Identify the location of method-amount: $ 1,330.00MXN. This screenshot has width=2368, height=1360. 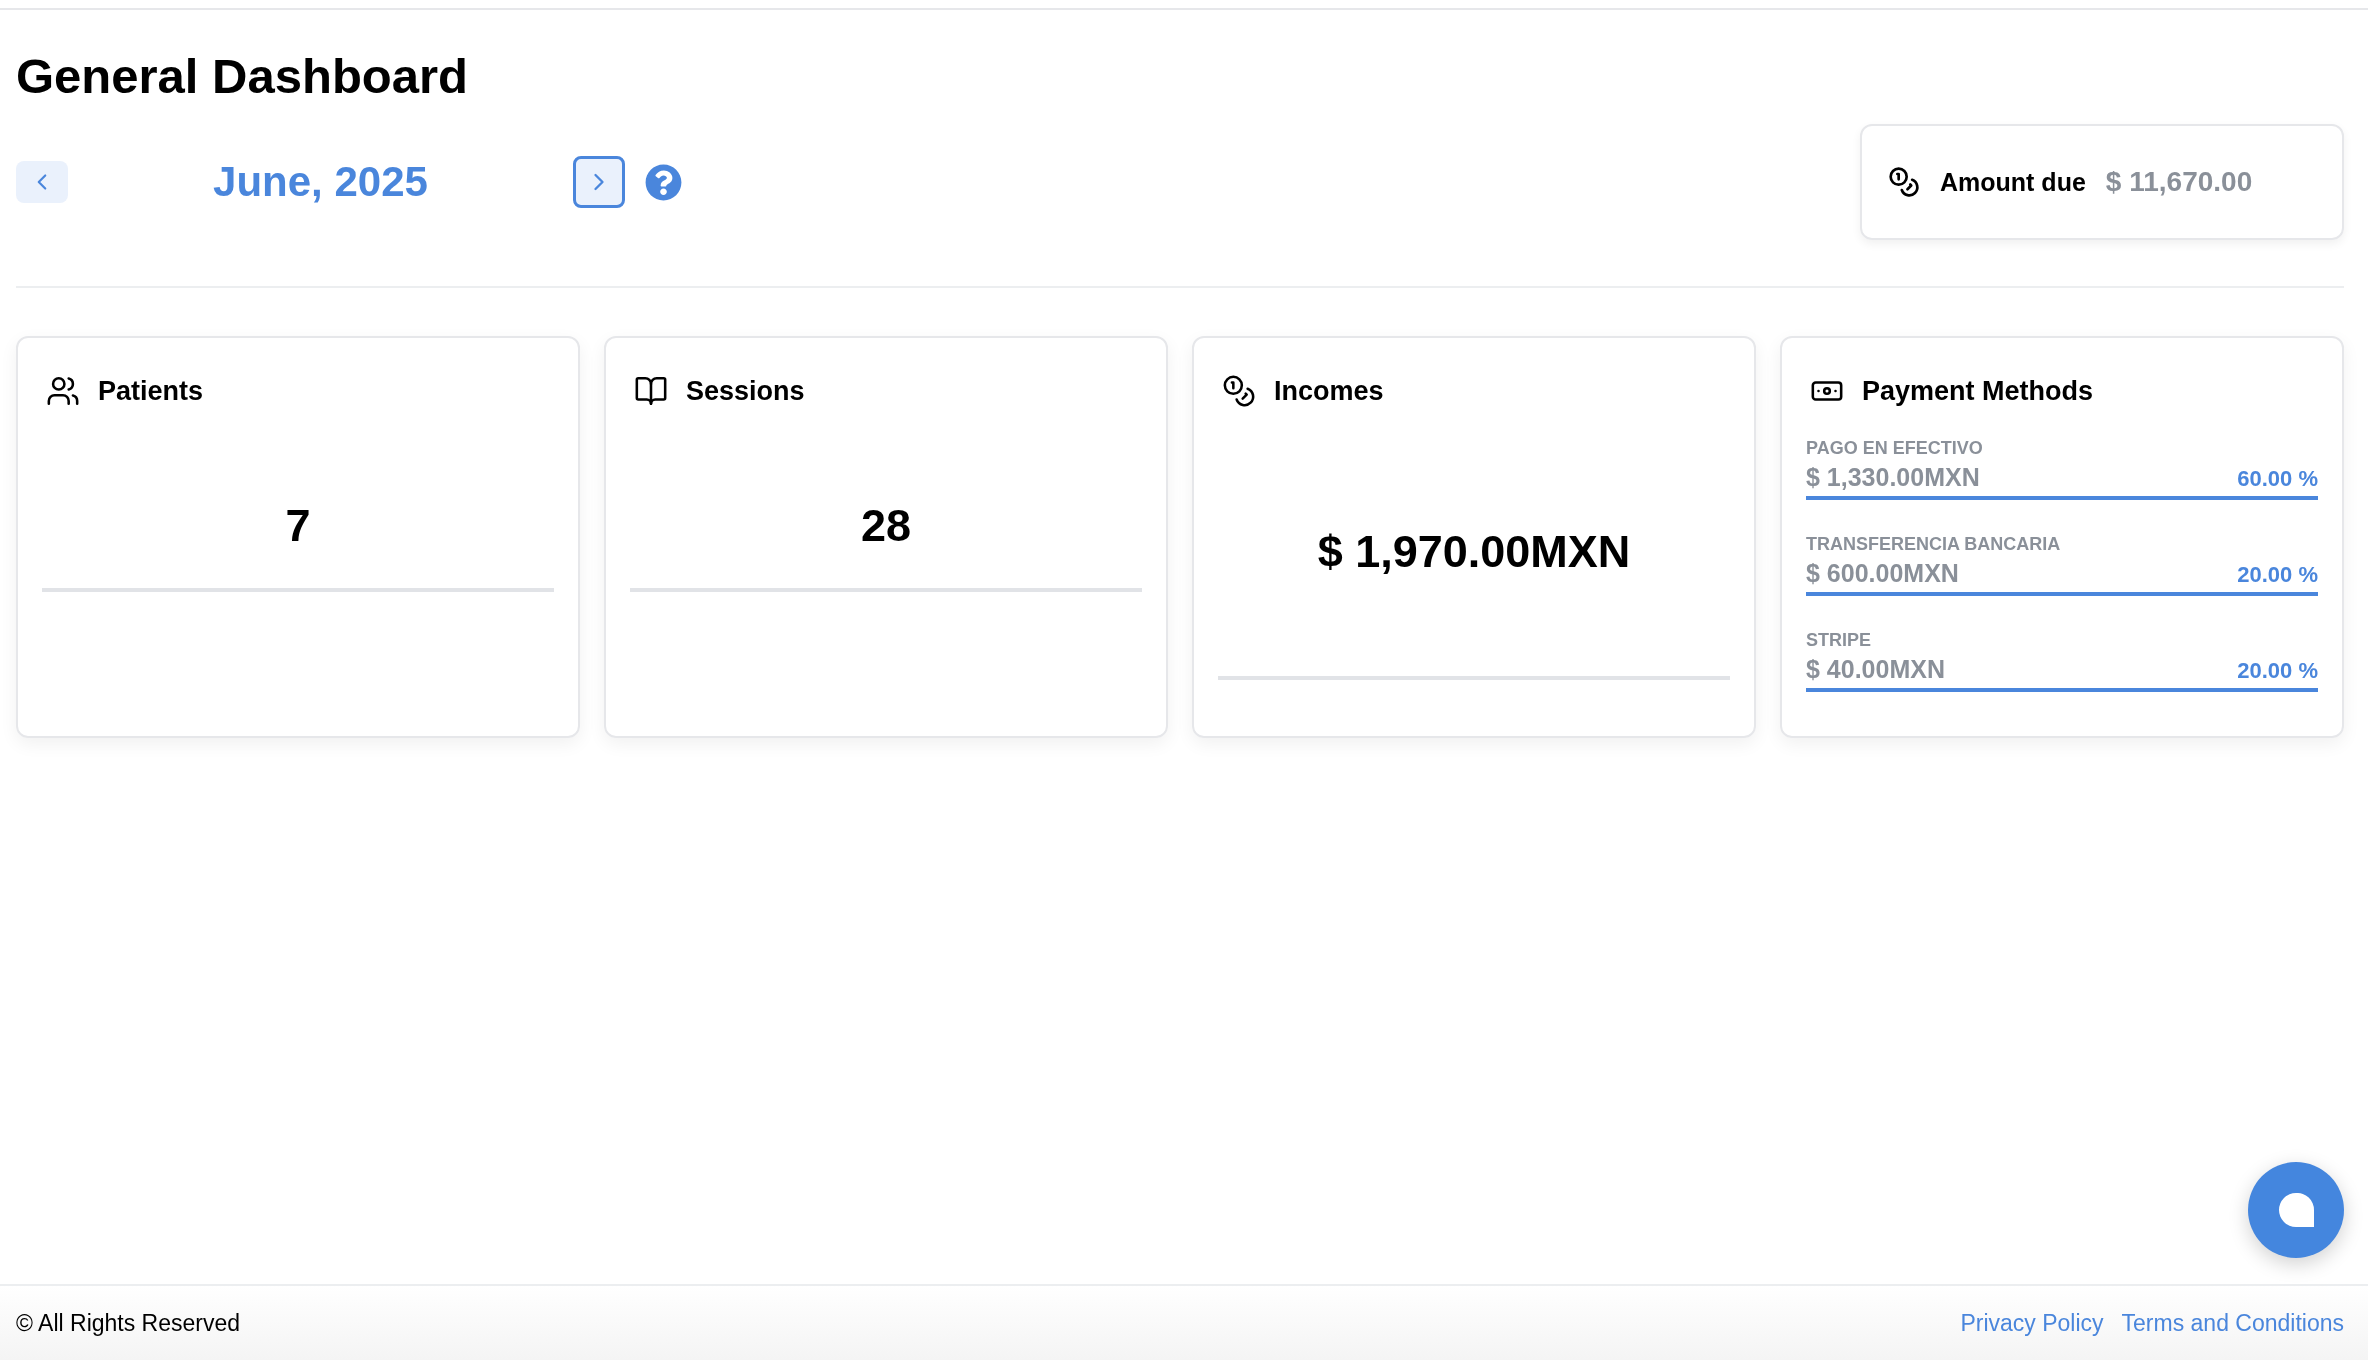
(1893, 477).